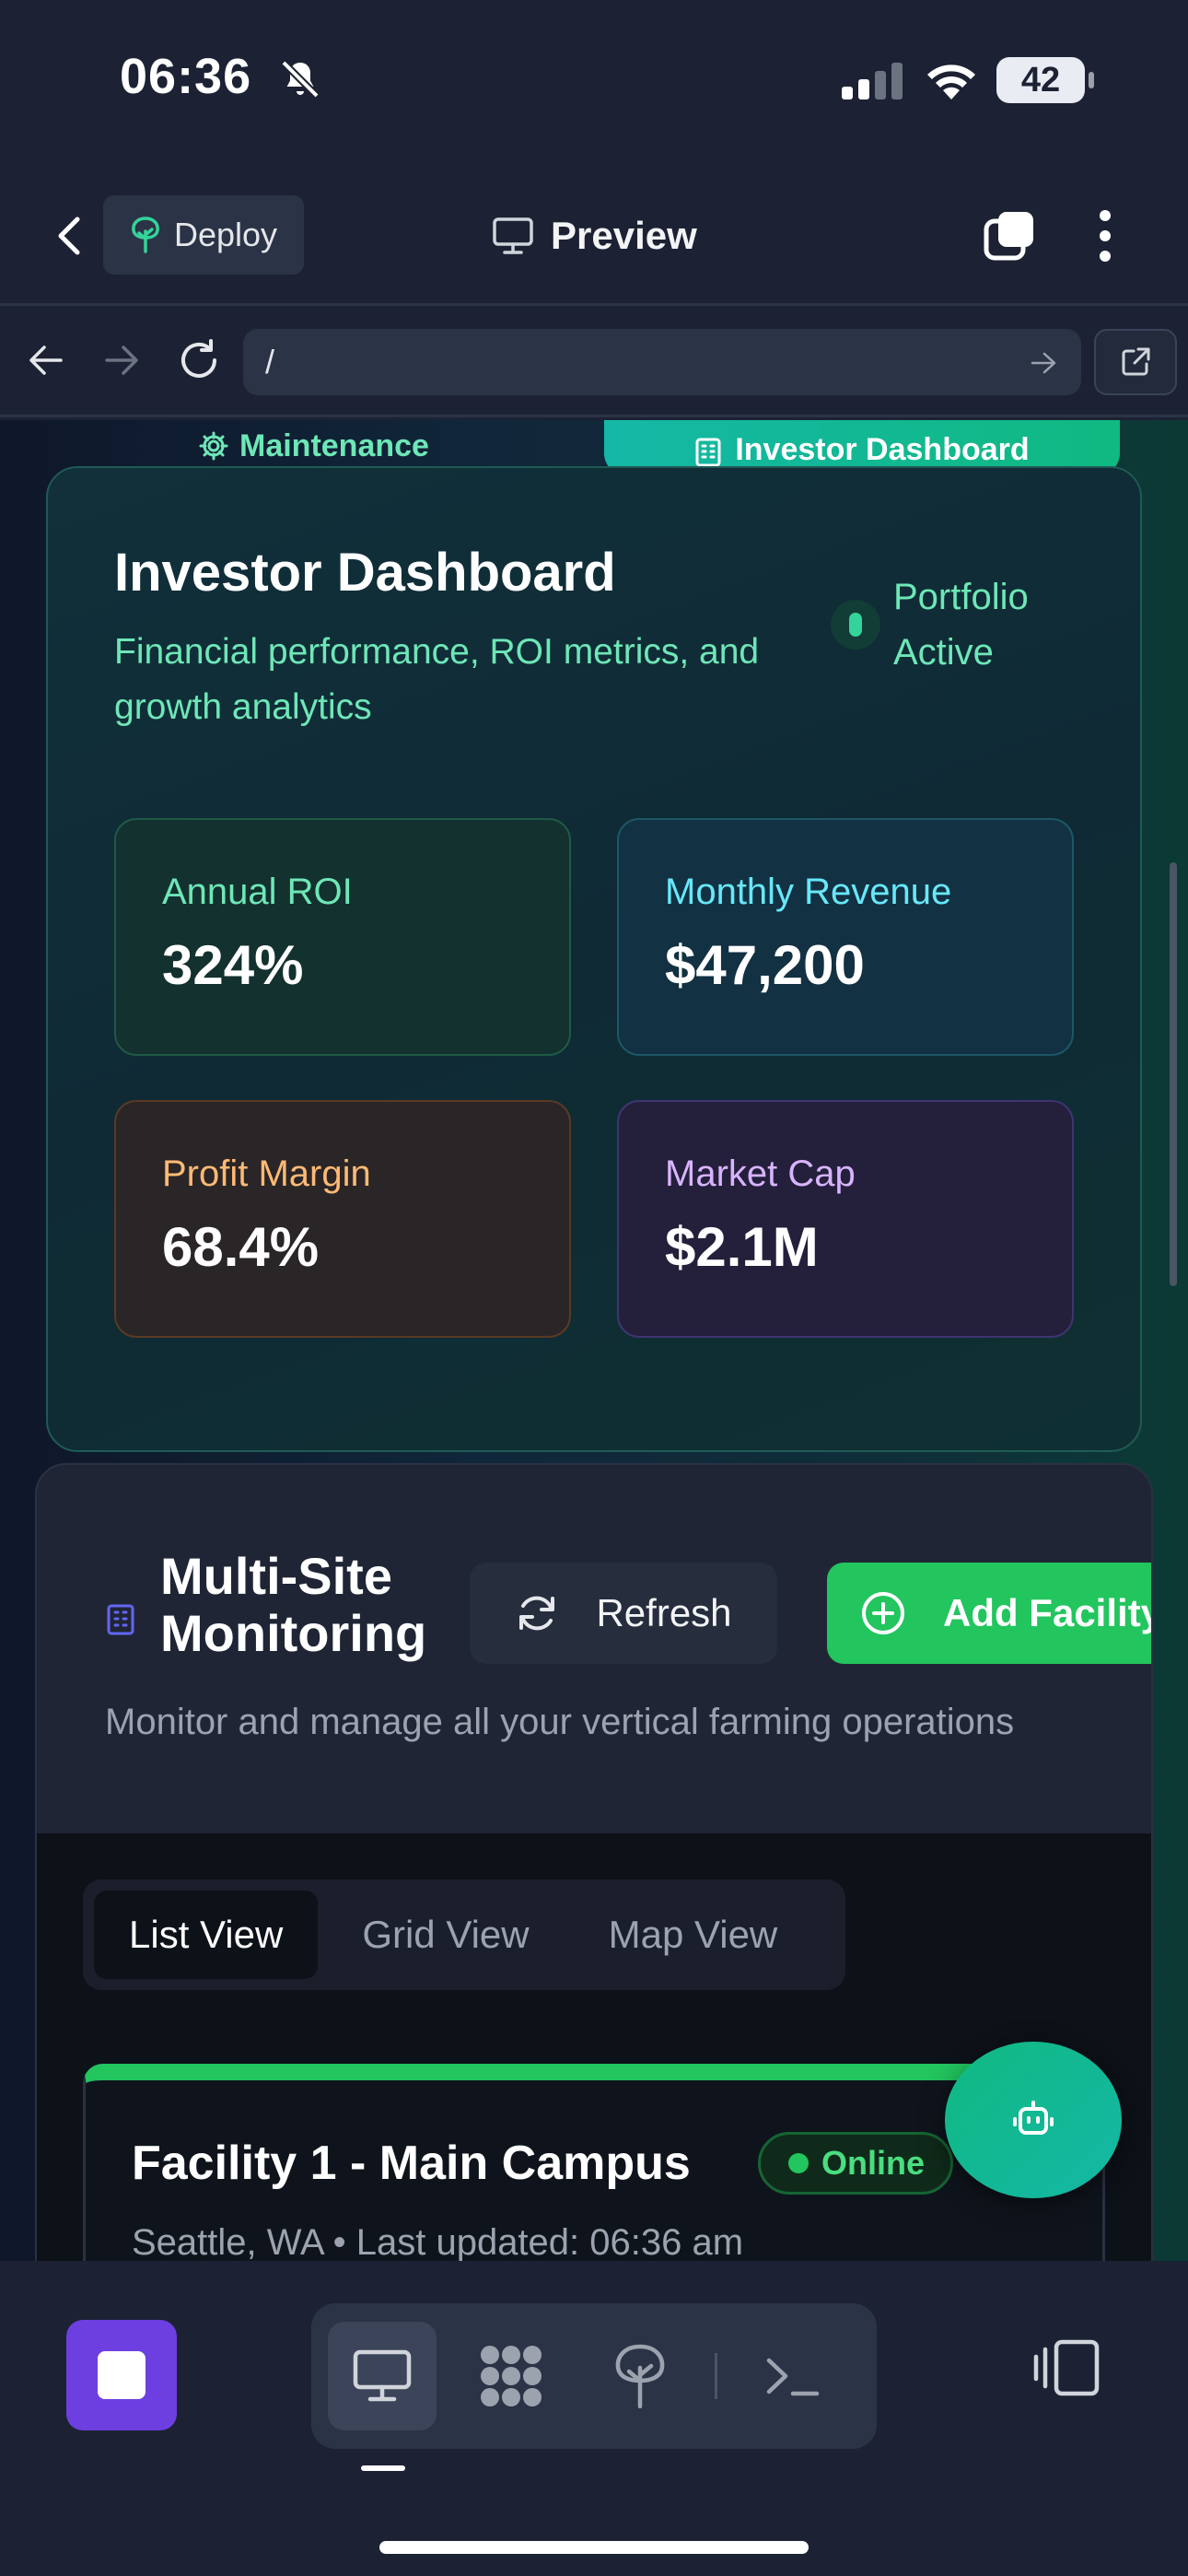  I want to click on terminal-mode-button, so click(792, 2376).